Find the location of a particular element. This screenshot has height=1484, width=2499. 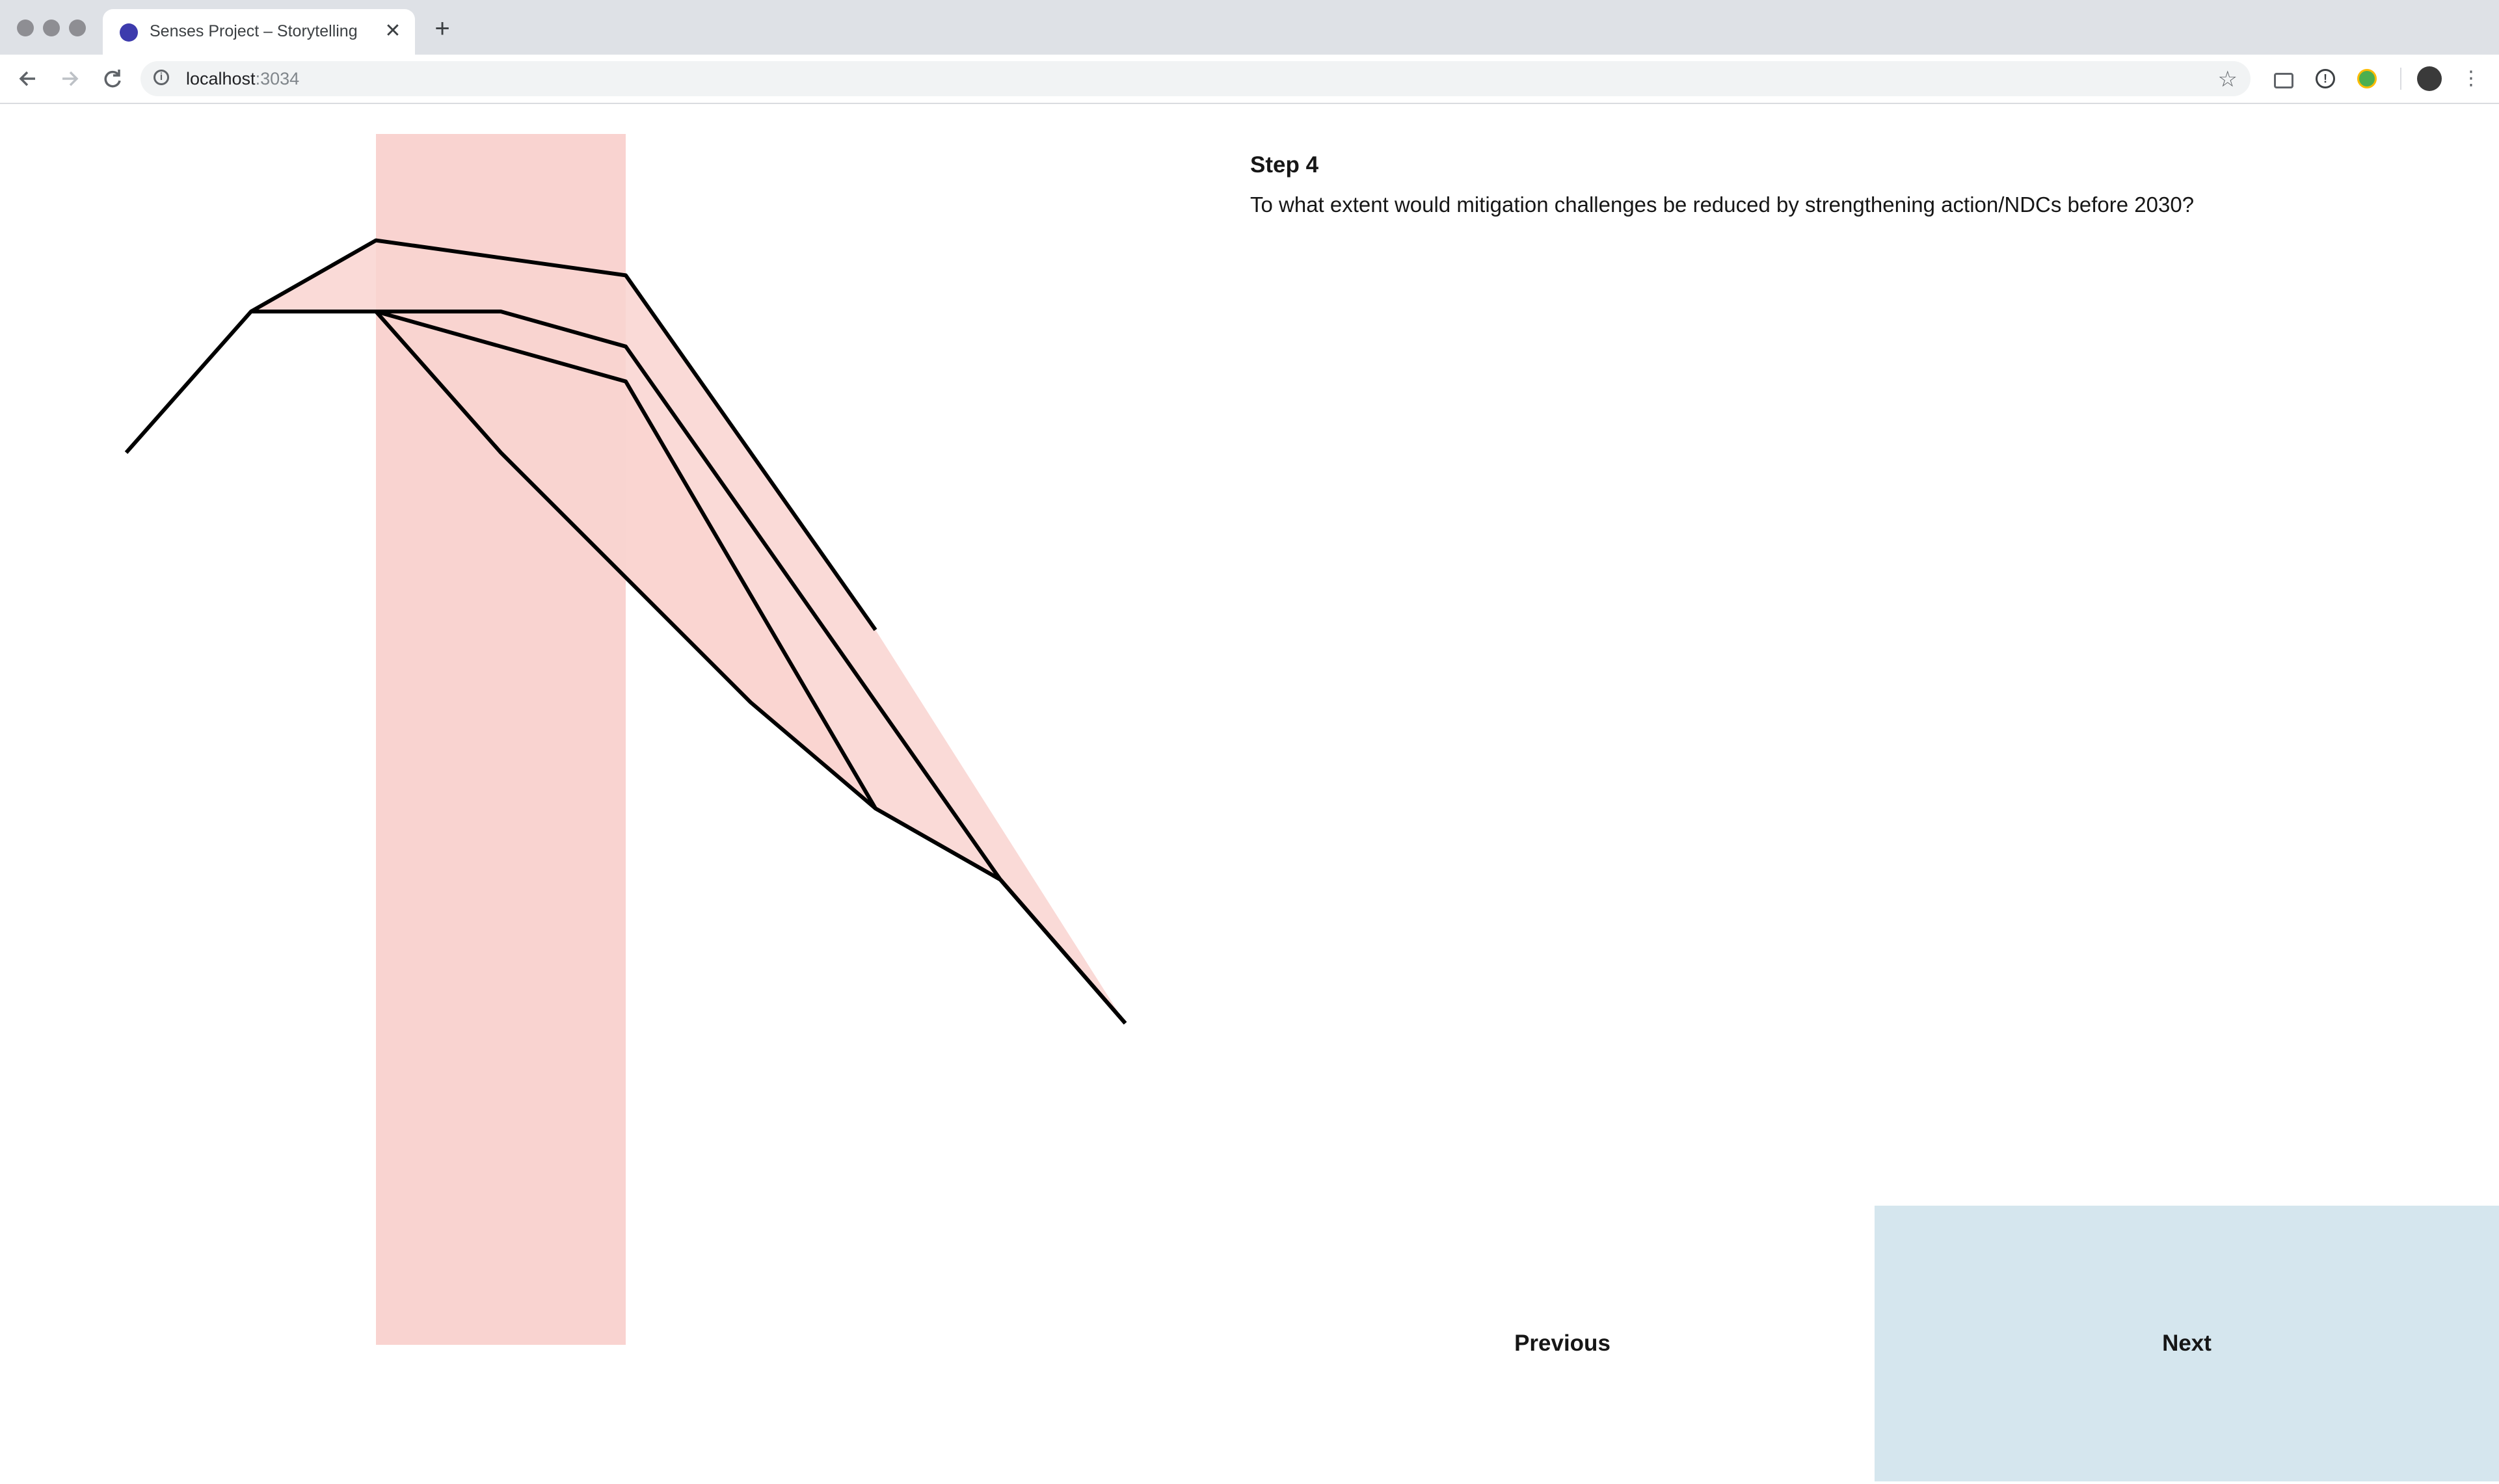

profile-avatar is located at coordinates (2429, 78).